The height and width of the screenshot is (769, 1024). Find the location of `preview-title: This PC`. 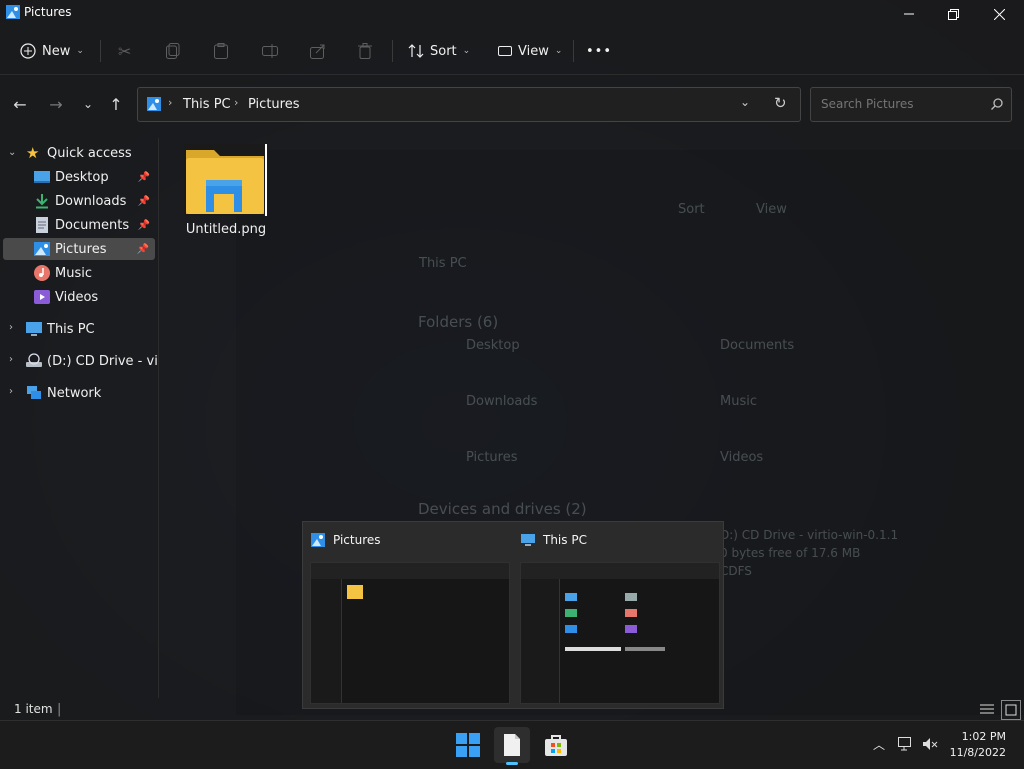

preview-title: This PC is located at coordinates (565, 540).